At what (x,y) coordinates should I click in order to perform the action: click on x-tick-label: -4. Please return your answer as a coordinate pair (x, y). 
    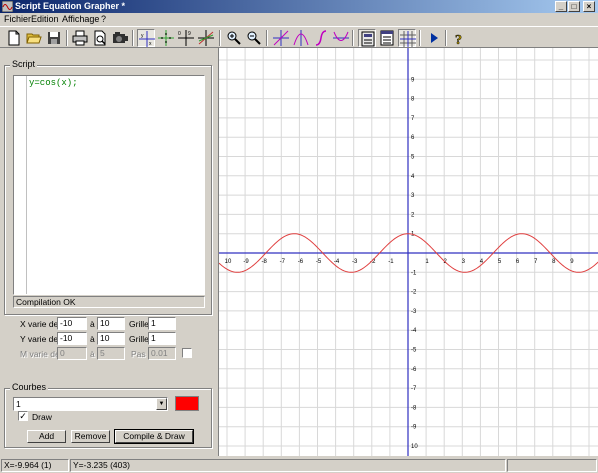
    Looking at the image, I should click on (337, 262).